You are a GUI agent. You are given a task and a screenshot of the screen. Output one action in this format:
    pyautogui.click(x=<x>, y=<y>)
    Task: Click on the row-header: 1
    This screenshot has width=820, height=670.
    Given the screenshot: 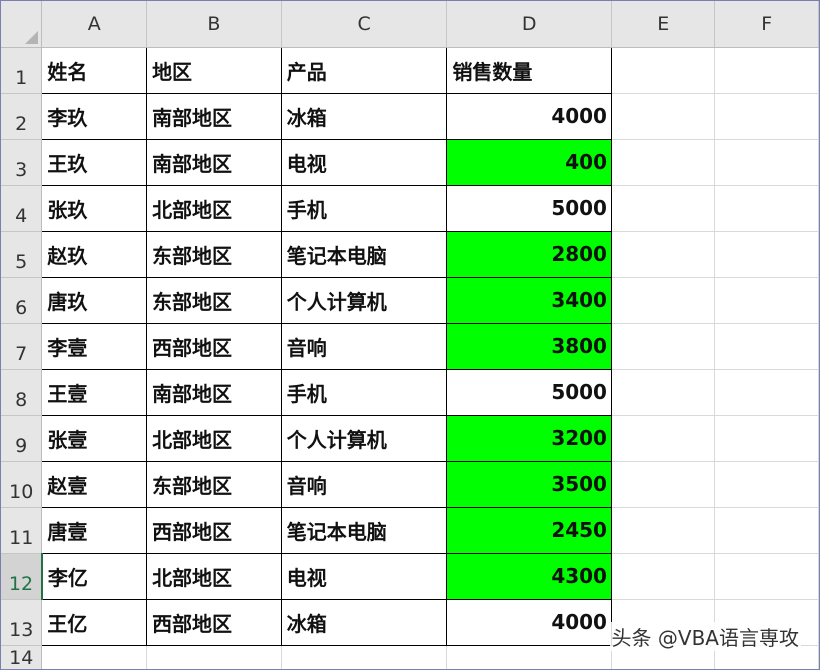 What is the action you would take?
    pyautogui.click(x=22, y=70)
    